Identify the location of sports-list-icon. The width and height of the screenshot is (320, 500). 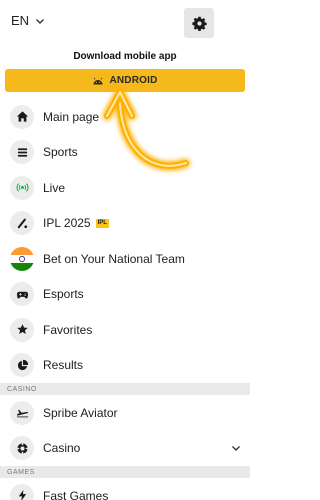
(22, 152).